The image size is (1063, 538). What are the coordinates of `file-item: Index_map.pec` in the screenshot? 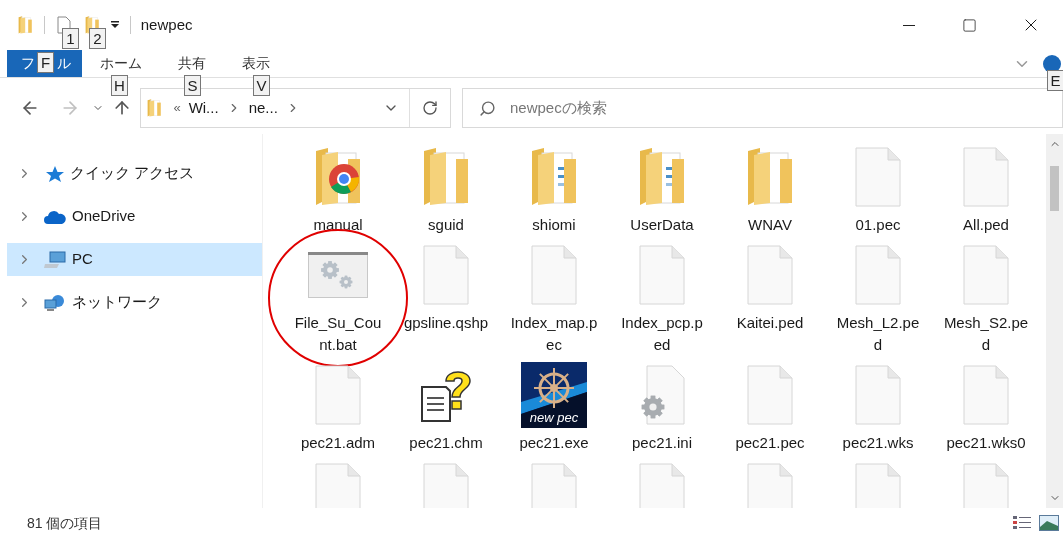 It's located at (554, 302).